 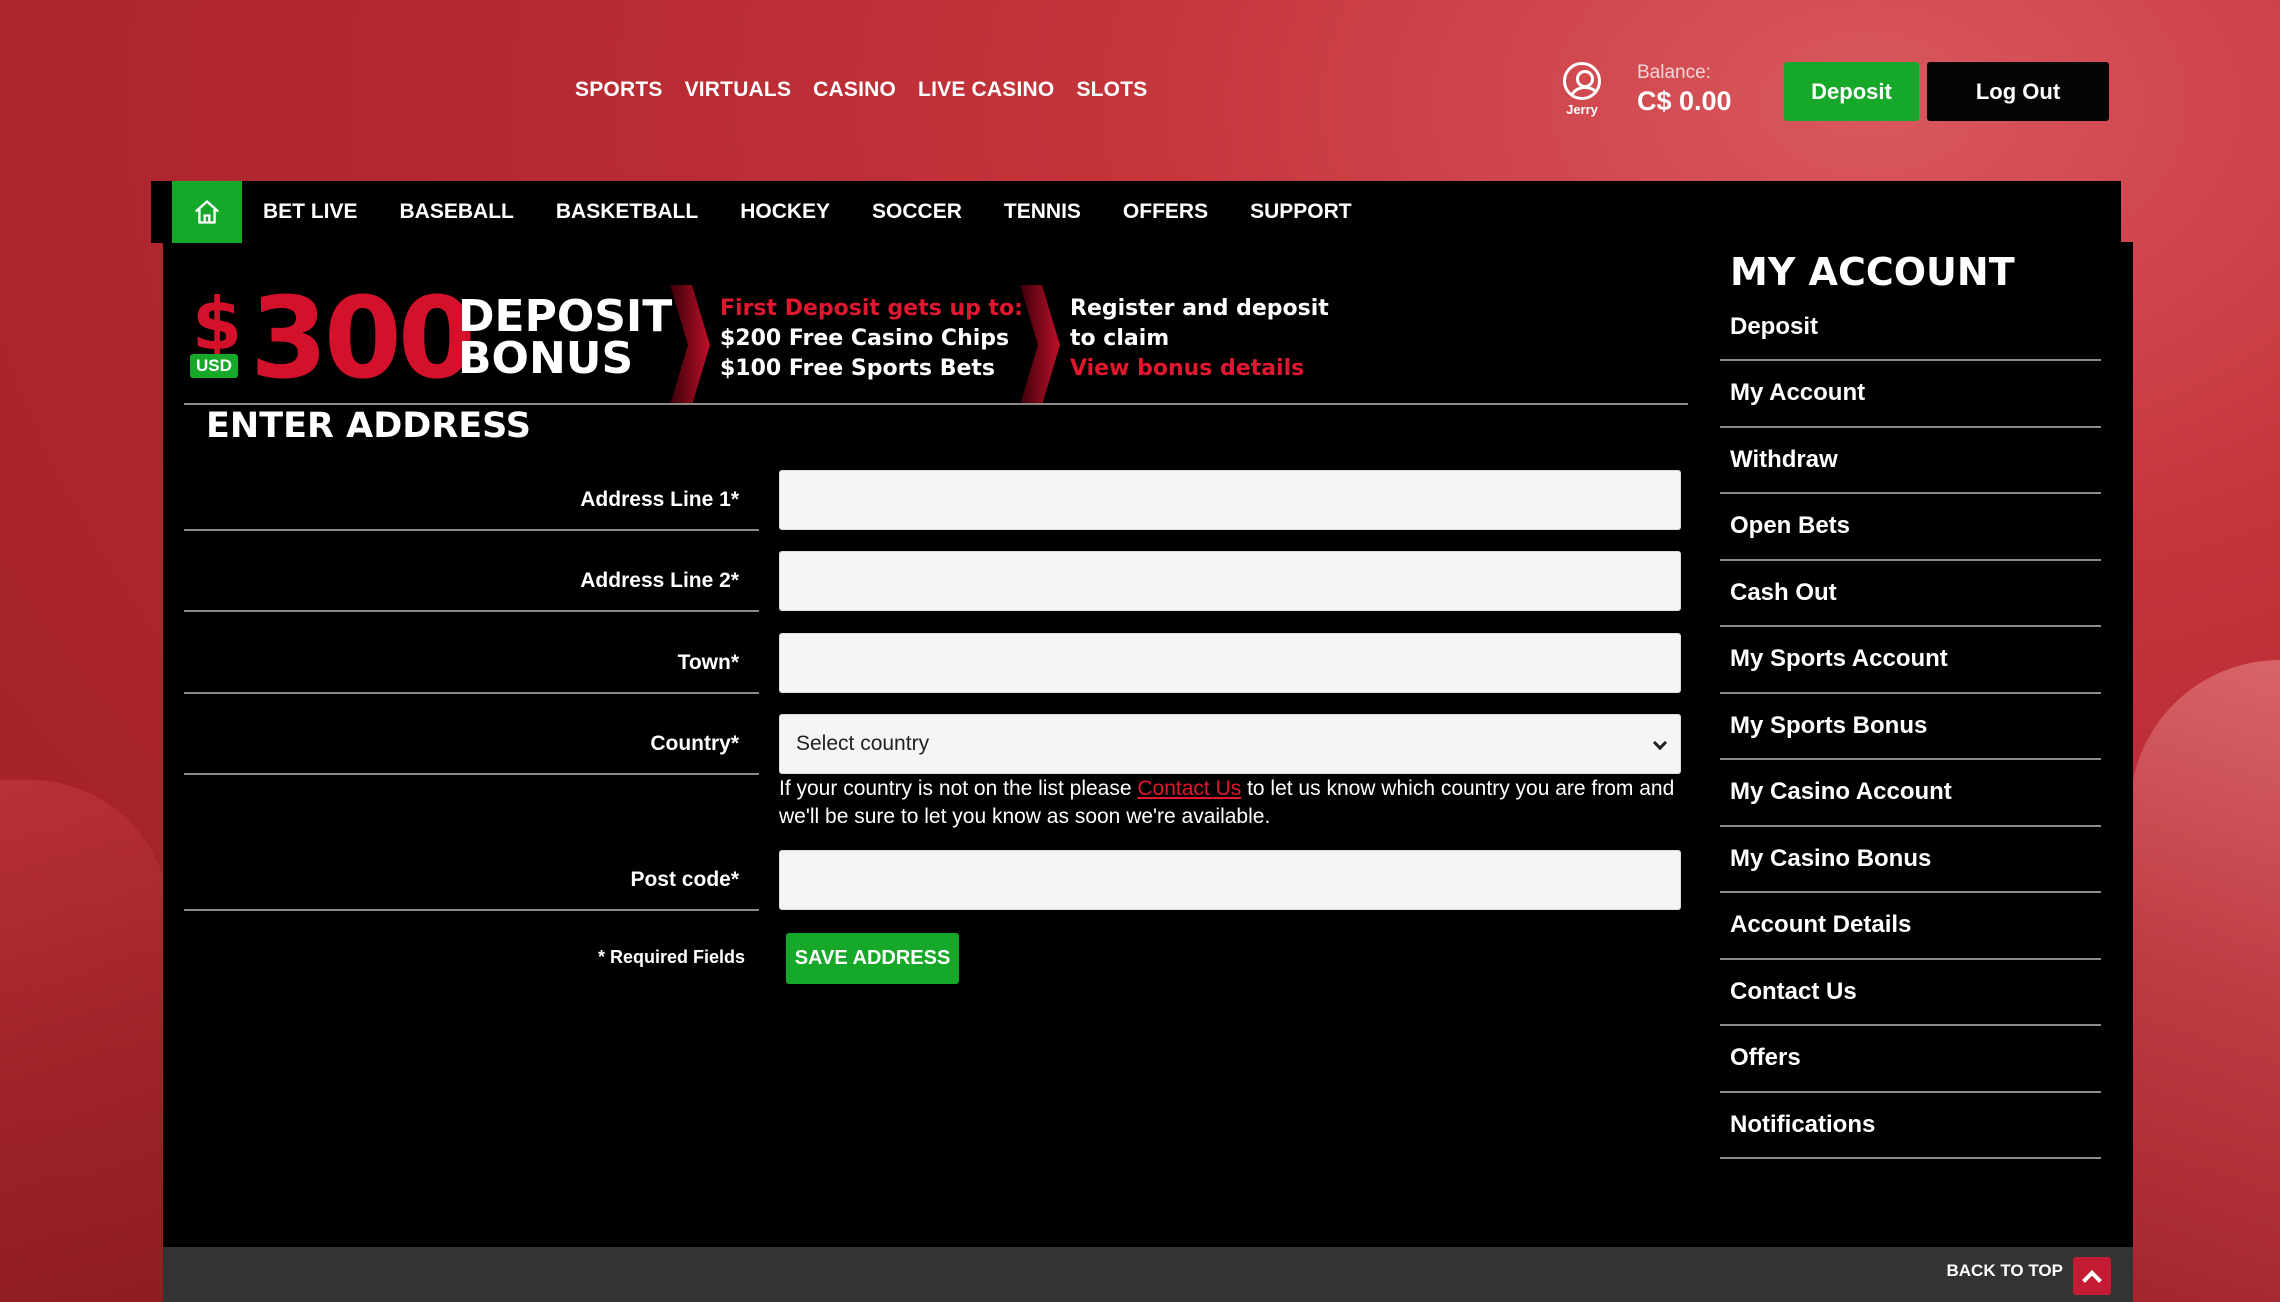 What do you see at coordinates (1674, 72) in the screenshot?
I see `balance-label: Balance:` at bounding box center [1674, 72].